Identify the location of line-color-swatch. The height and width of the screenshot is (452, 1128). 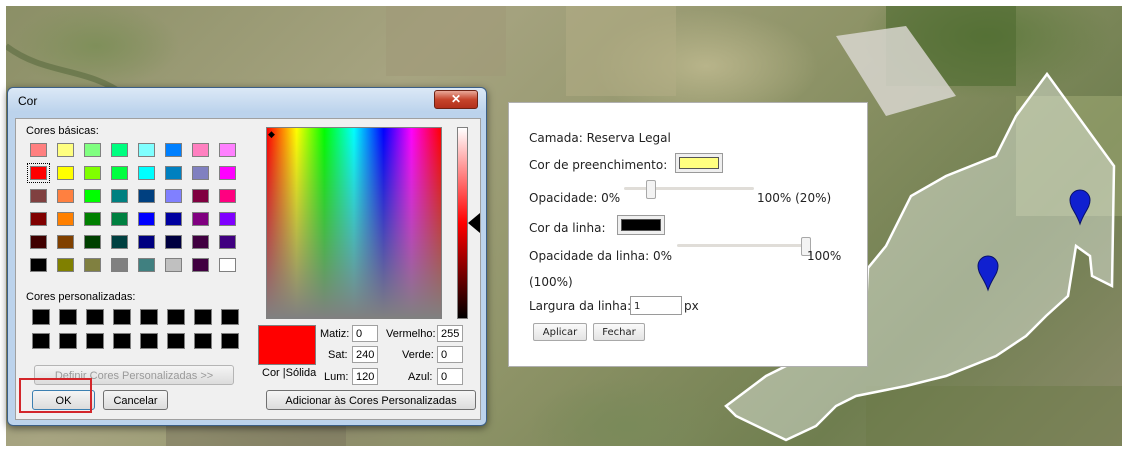
(641, 225).